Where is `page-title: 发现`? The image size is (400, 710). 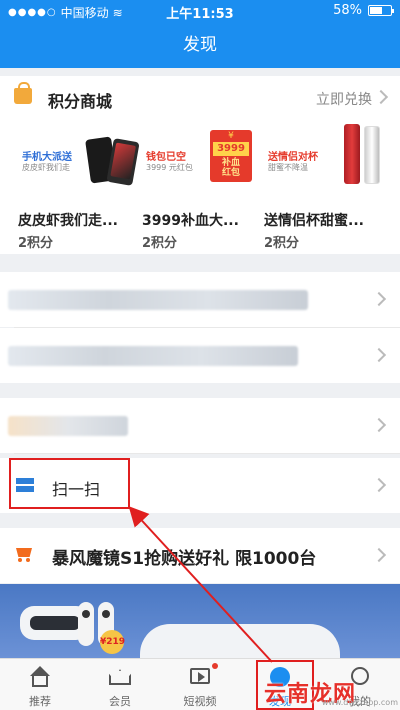 page-title: 发现 is located at coordinates (200, 45).